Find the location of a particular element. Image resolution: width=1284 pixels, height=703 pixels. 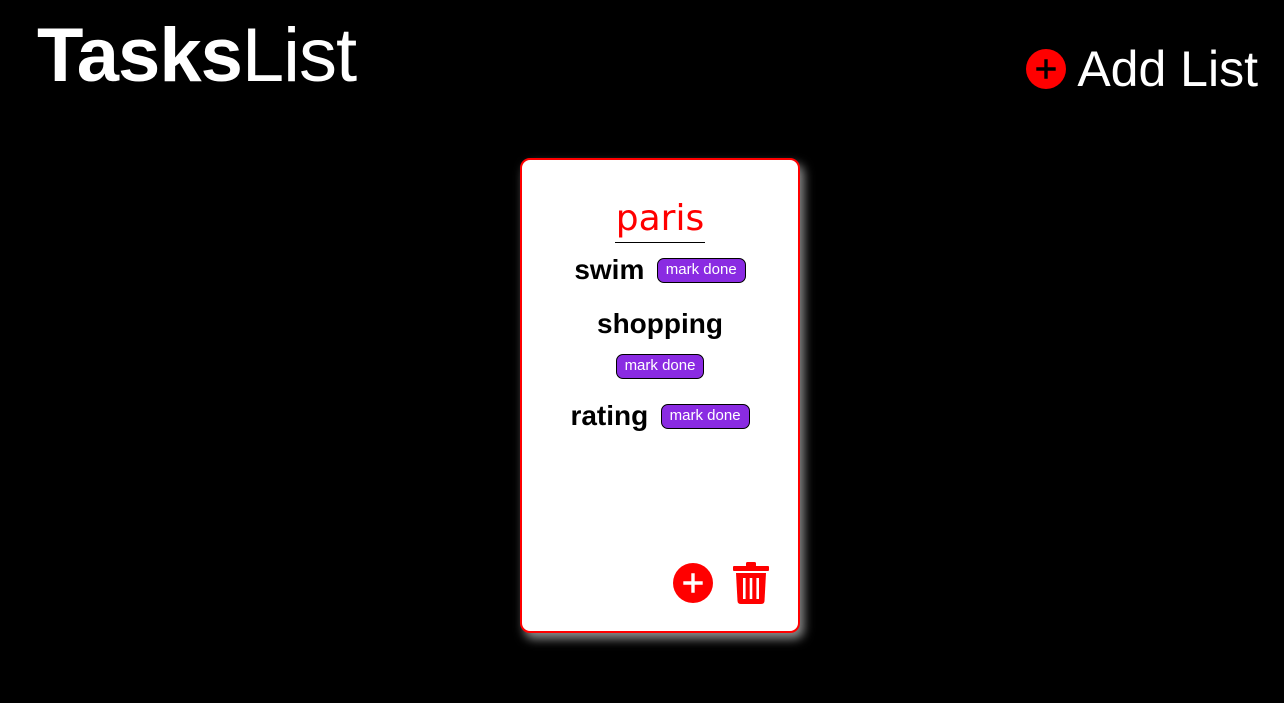

task-item: shopping mark done is located at coordinates (660, 343).